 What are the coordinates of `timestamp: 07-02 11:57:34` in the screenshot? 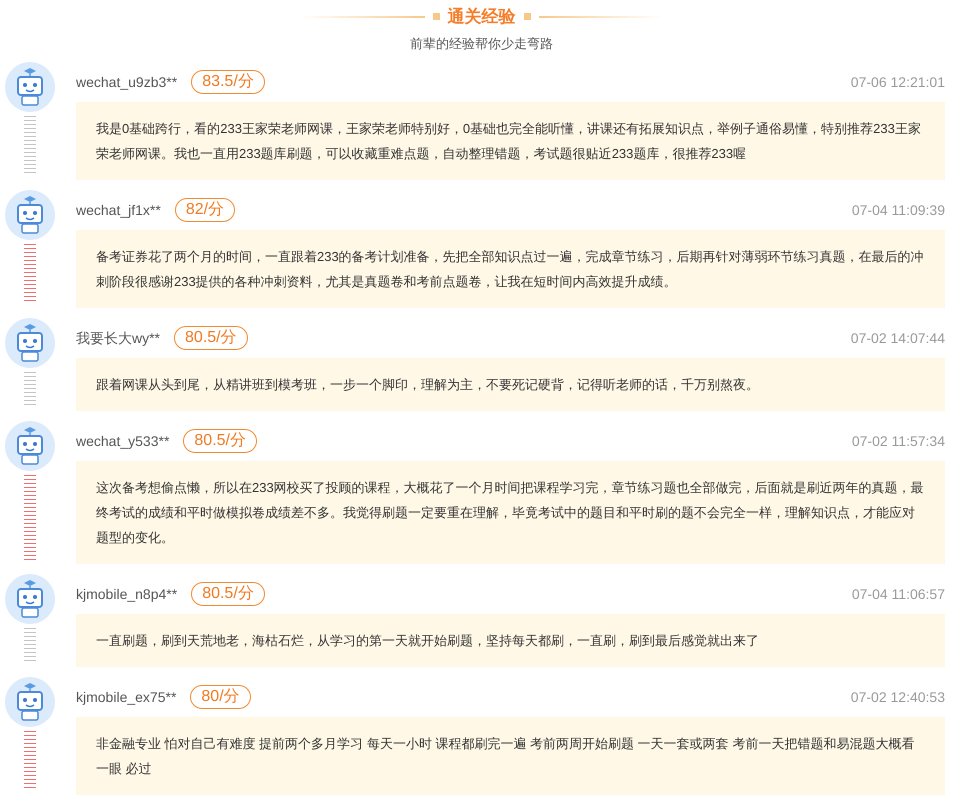 It's located at (898, 441).